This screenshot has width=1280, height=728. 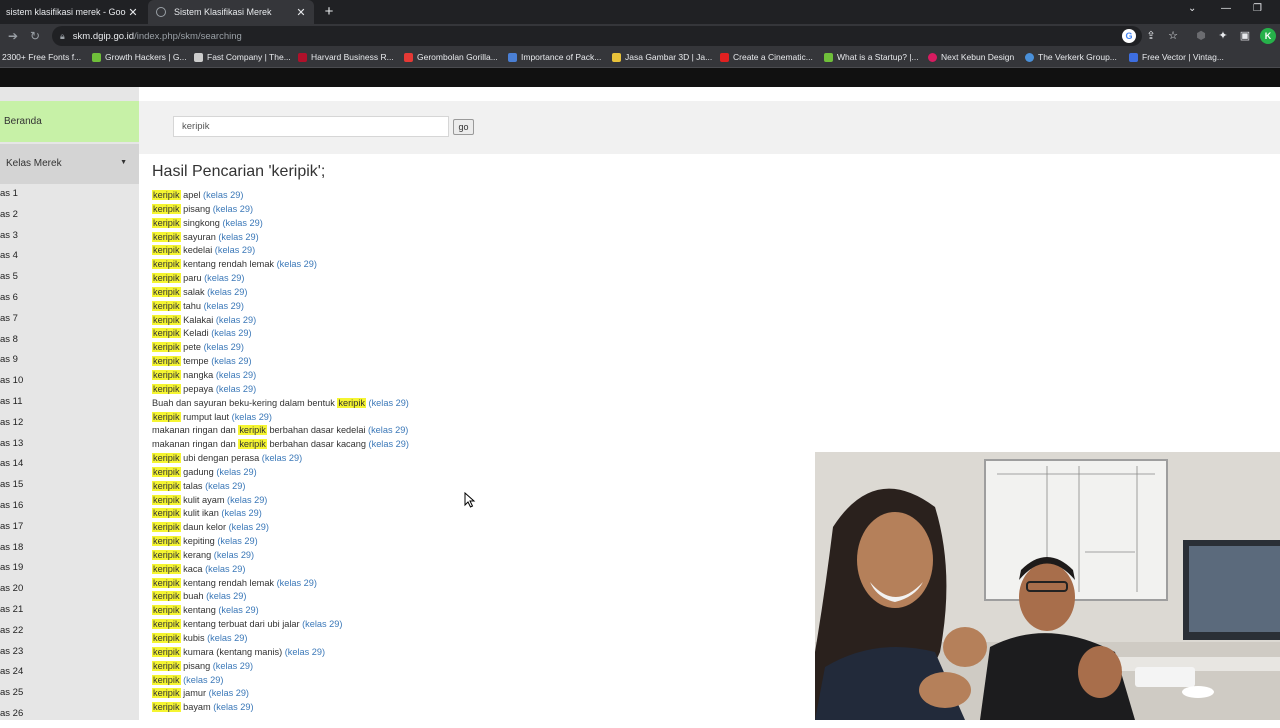 I want to click on search-input, so click(x=311, y=126).